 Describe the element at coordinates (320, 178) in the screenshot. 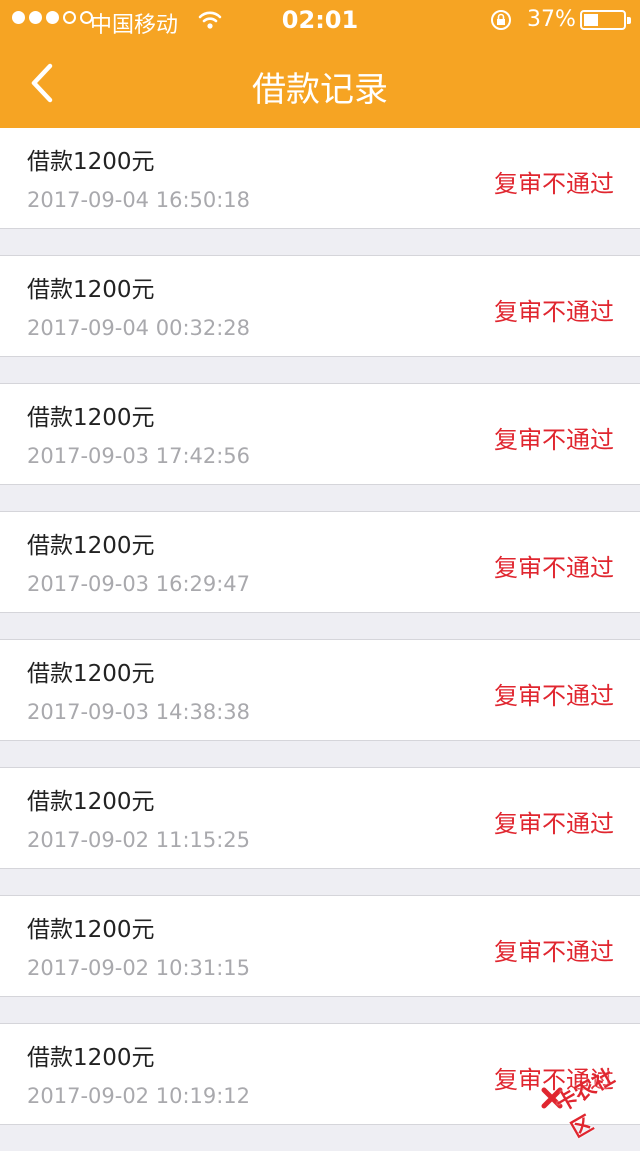

I see `list-item: 借款1200元 2017-09-04 16:50:18 复审不通过` at that location.